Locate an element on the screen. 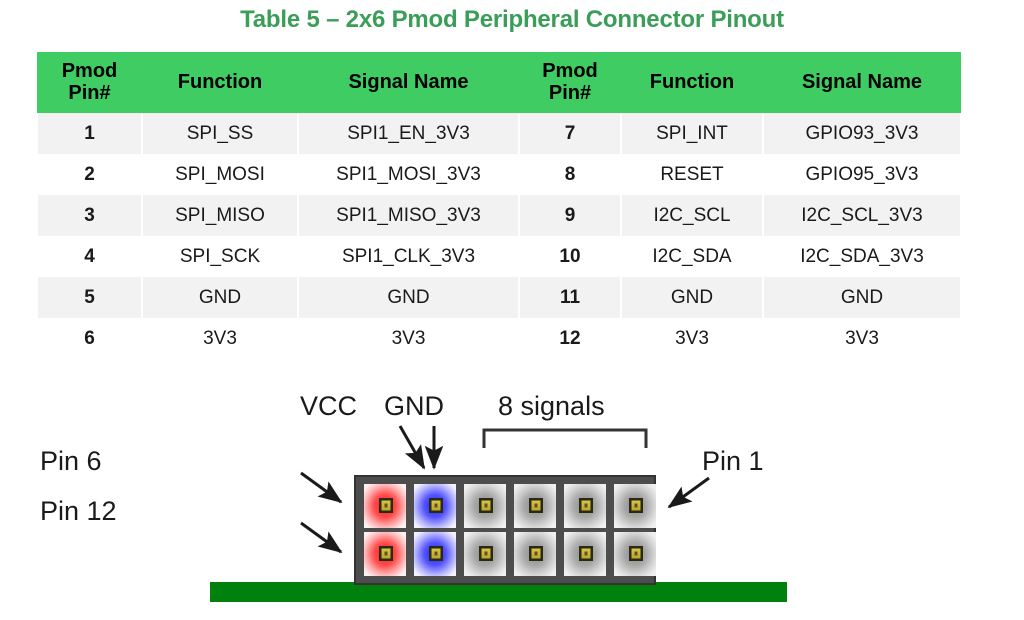 The height and width of the screenshot is (620, 1024). column-header-signal-name-left: Signal Name is located at coordinates (408, 83).